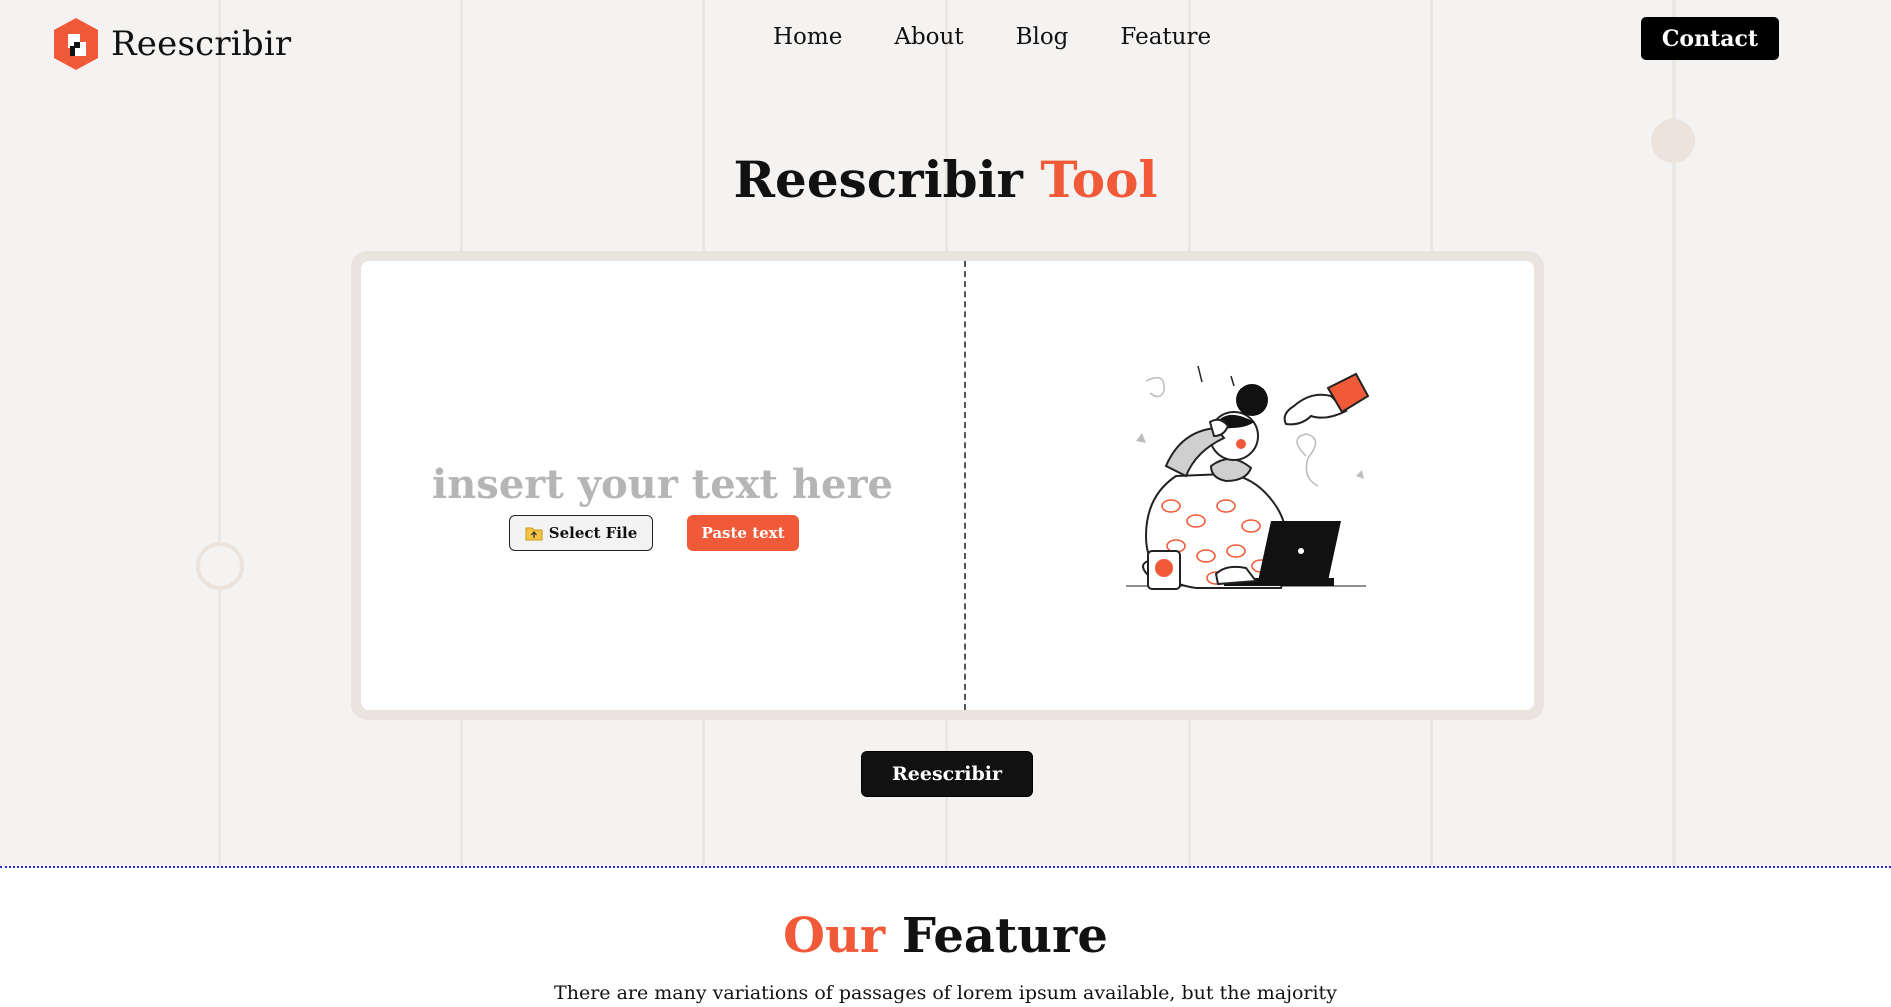  I want to click on person-at-laptop-illustration, so click(1248, 477).